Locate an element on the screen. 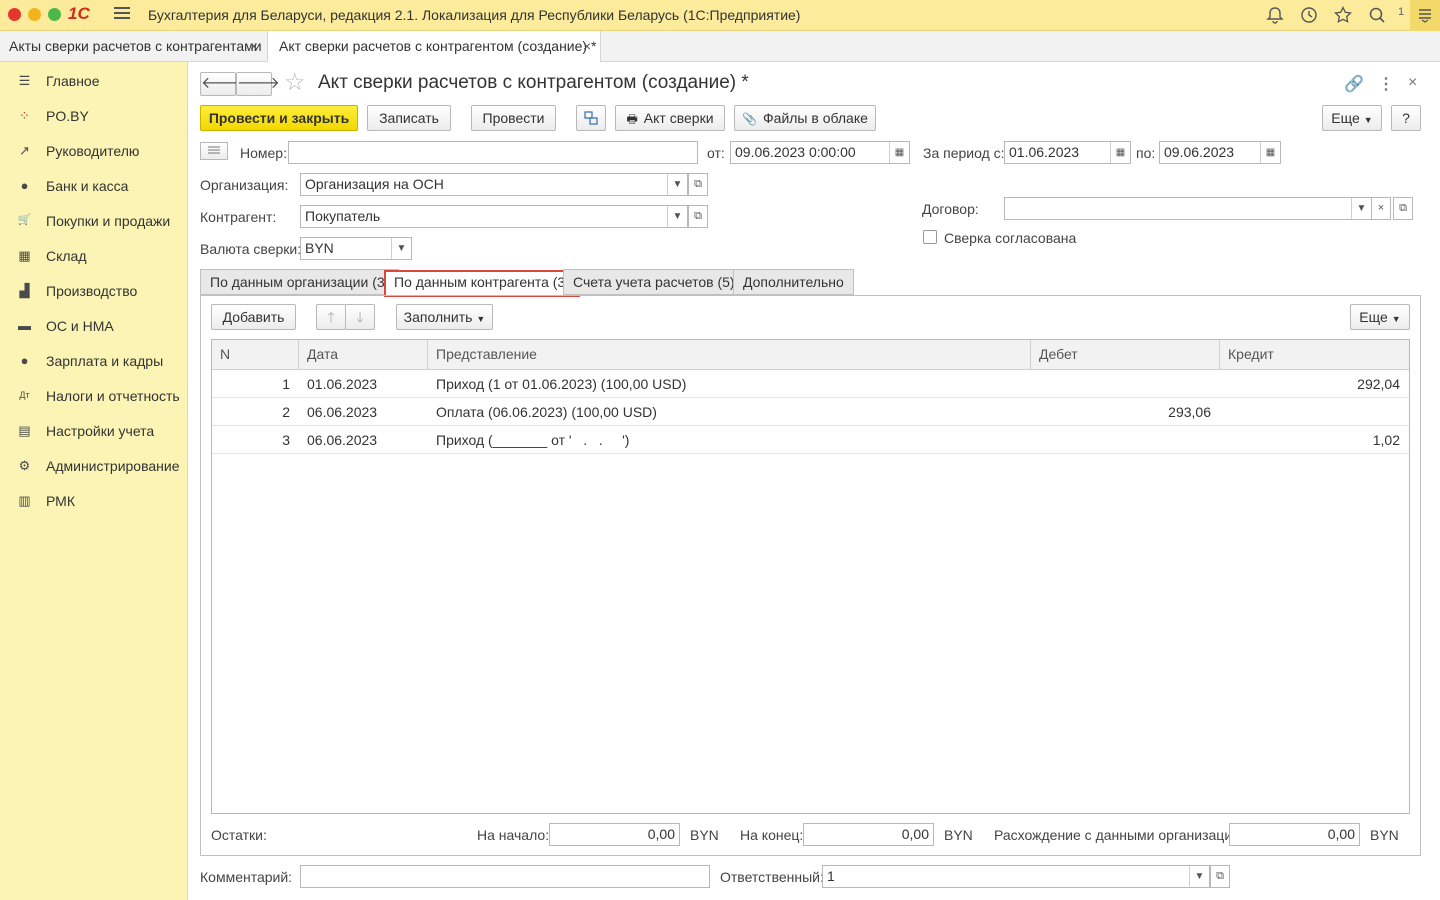 This screenshot has height=900, width=1440. back-button: 🡐 is located at coordinates (222, 84).